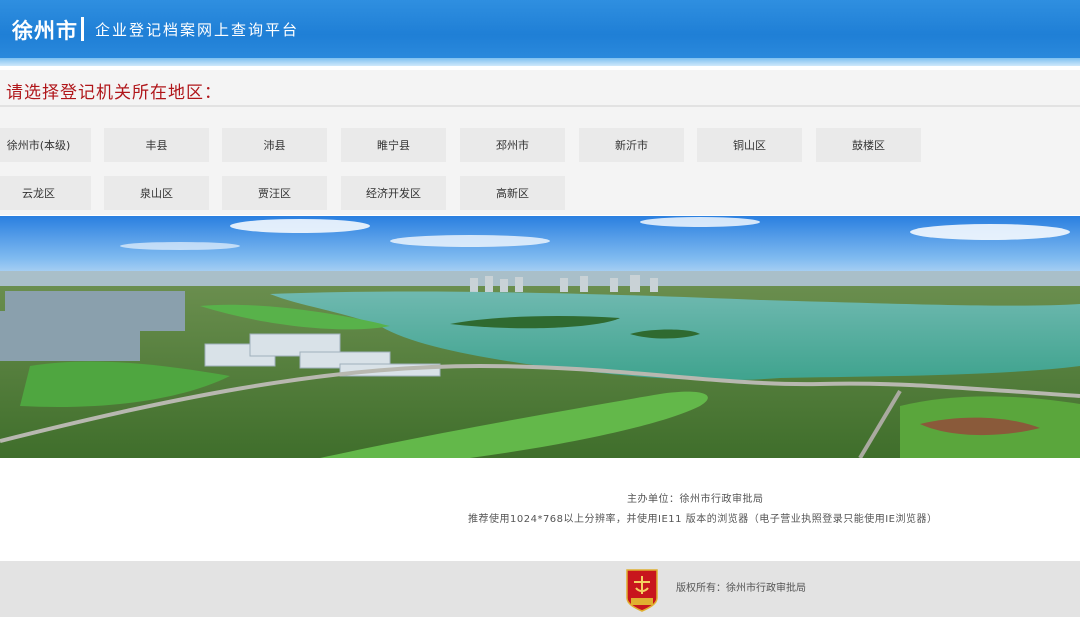 The height and width of the screenshot is (617, 1080). Describe the element at coordinates (695, 499) in the screenshot. I see `host-unit-text: 主办单位：徐州市行政审批局` at that location.